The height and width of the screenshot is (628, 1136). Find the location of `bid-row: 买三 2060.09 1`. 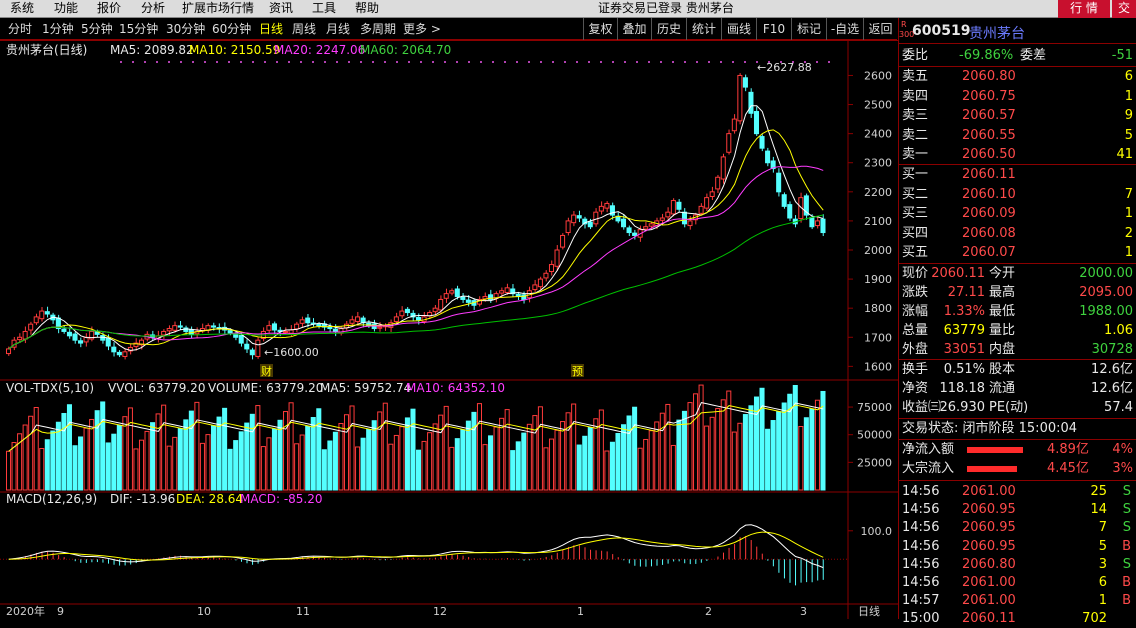

bid-row: 买三 2060.09 1 is located at coordinates (1017, 213).